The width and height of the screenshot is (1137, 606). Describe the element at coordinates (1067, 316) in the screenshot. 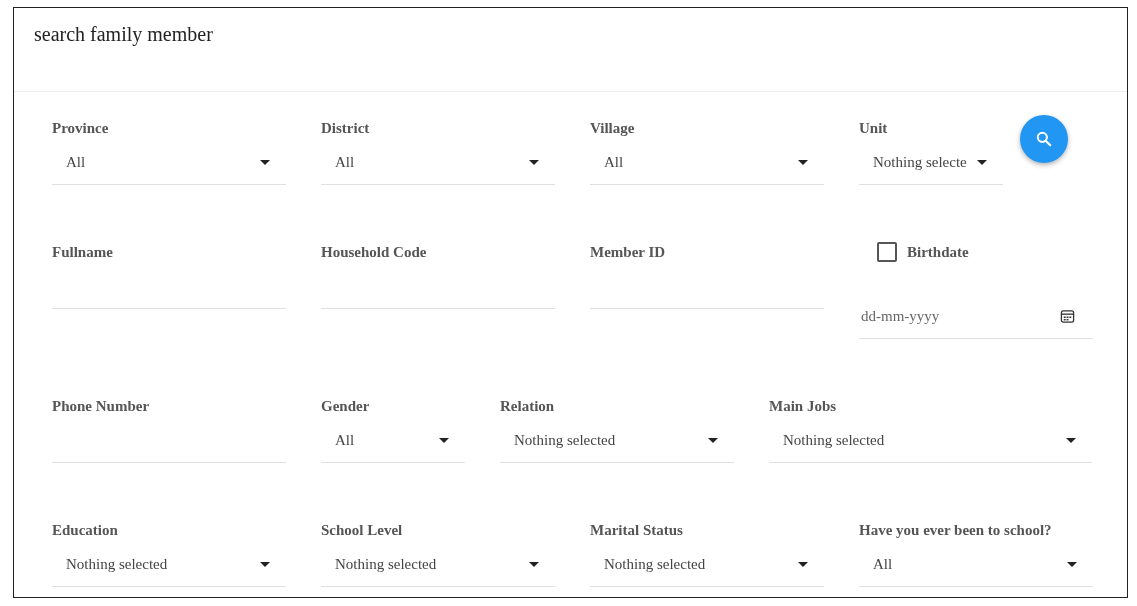

I see `calendar-icon` at that location.